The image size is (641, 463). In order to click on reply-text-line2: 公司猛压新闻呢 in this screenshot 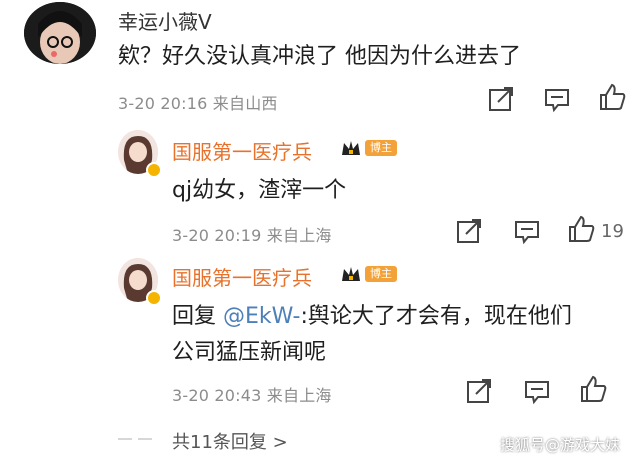, I will do `click(249, 352)`.